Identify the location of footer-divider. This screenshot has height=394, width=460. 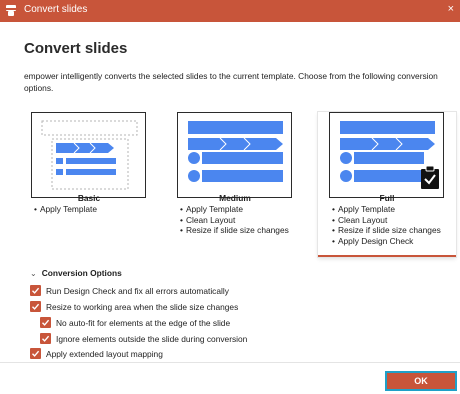
(230, 362).